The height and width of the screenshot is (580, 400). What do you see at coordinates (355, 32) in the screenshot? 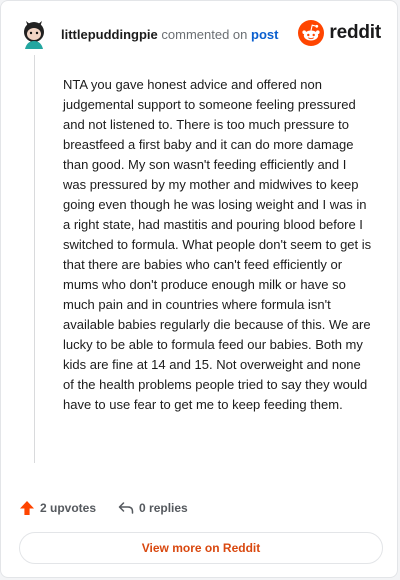
I see `reddit-wordmark: reddit` at bounding box center [355, 32].